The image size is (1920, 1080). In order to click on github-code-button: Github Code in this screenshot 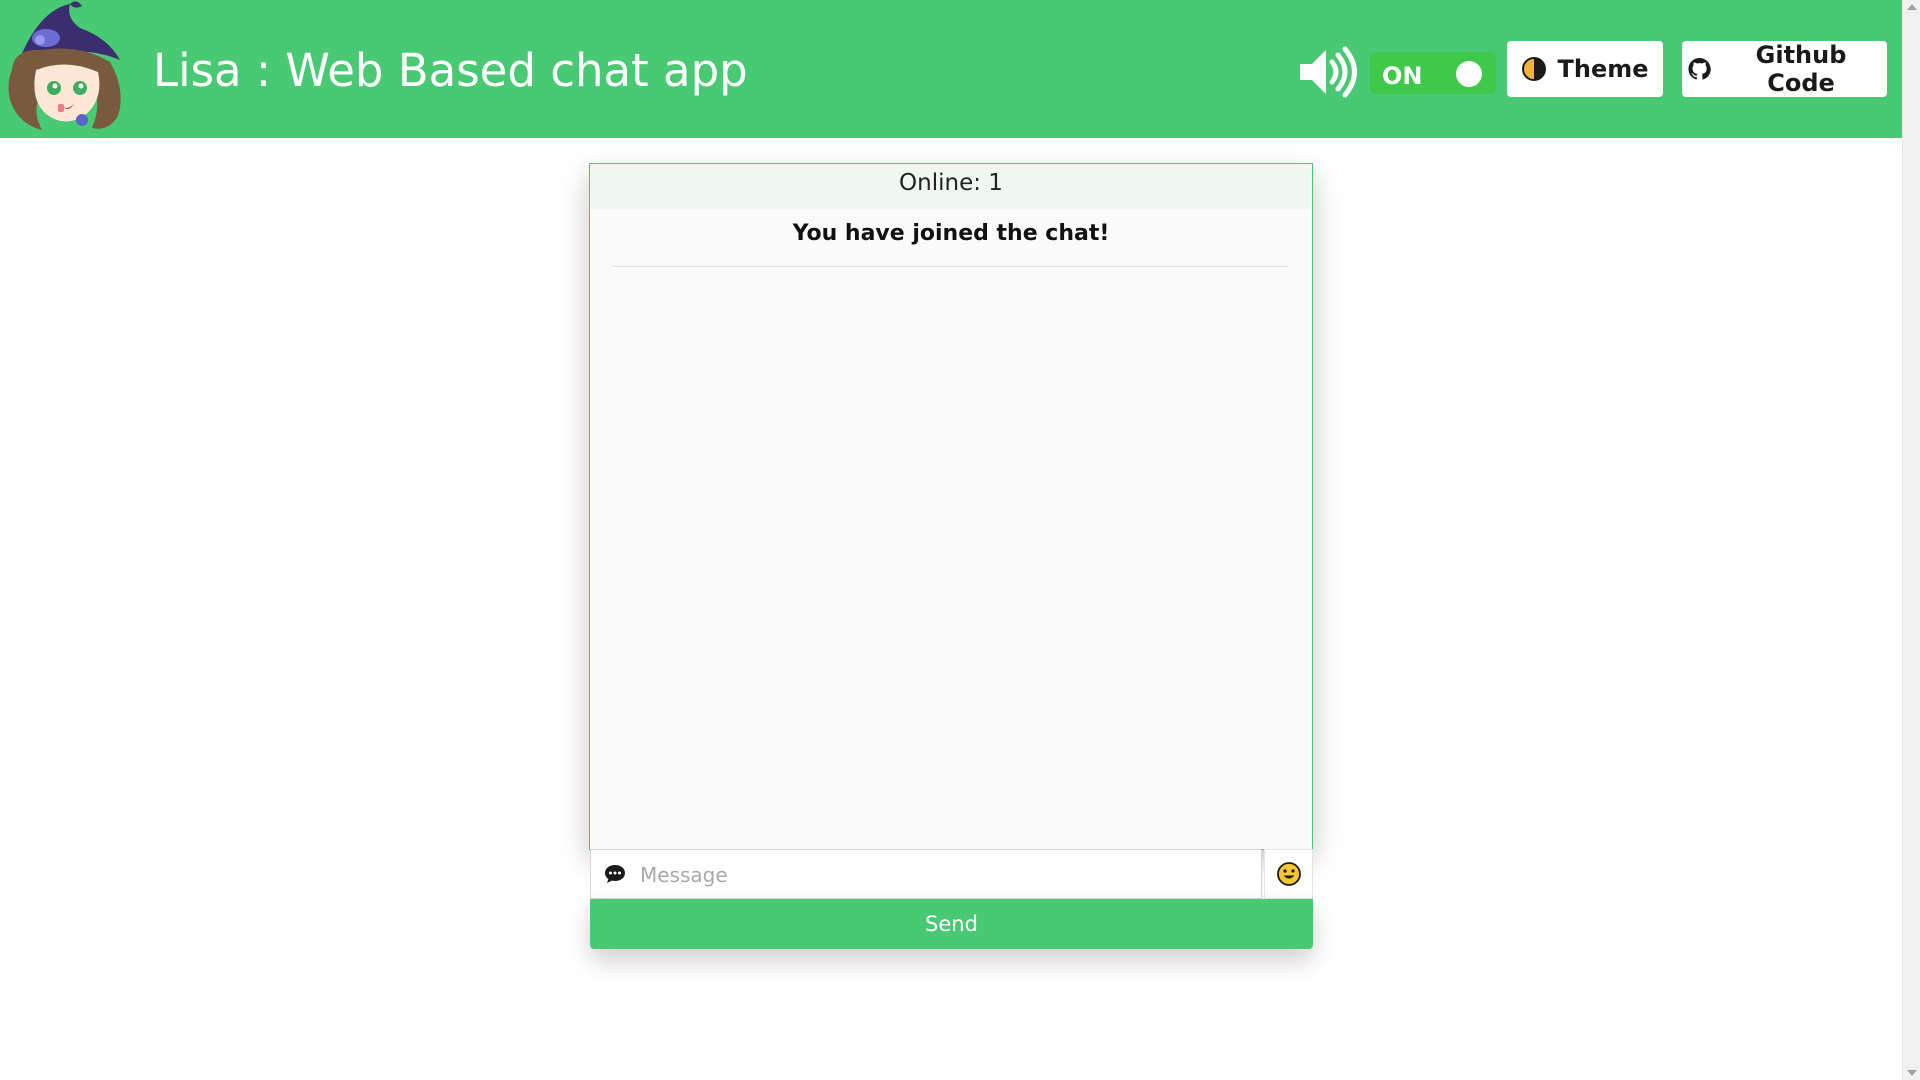, I will do `click(1784, 69)`.